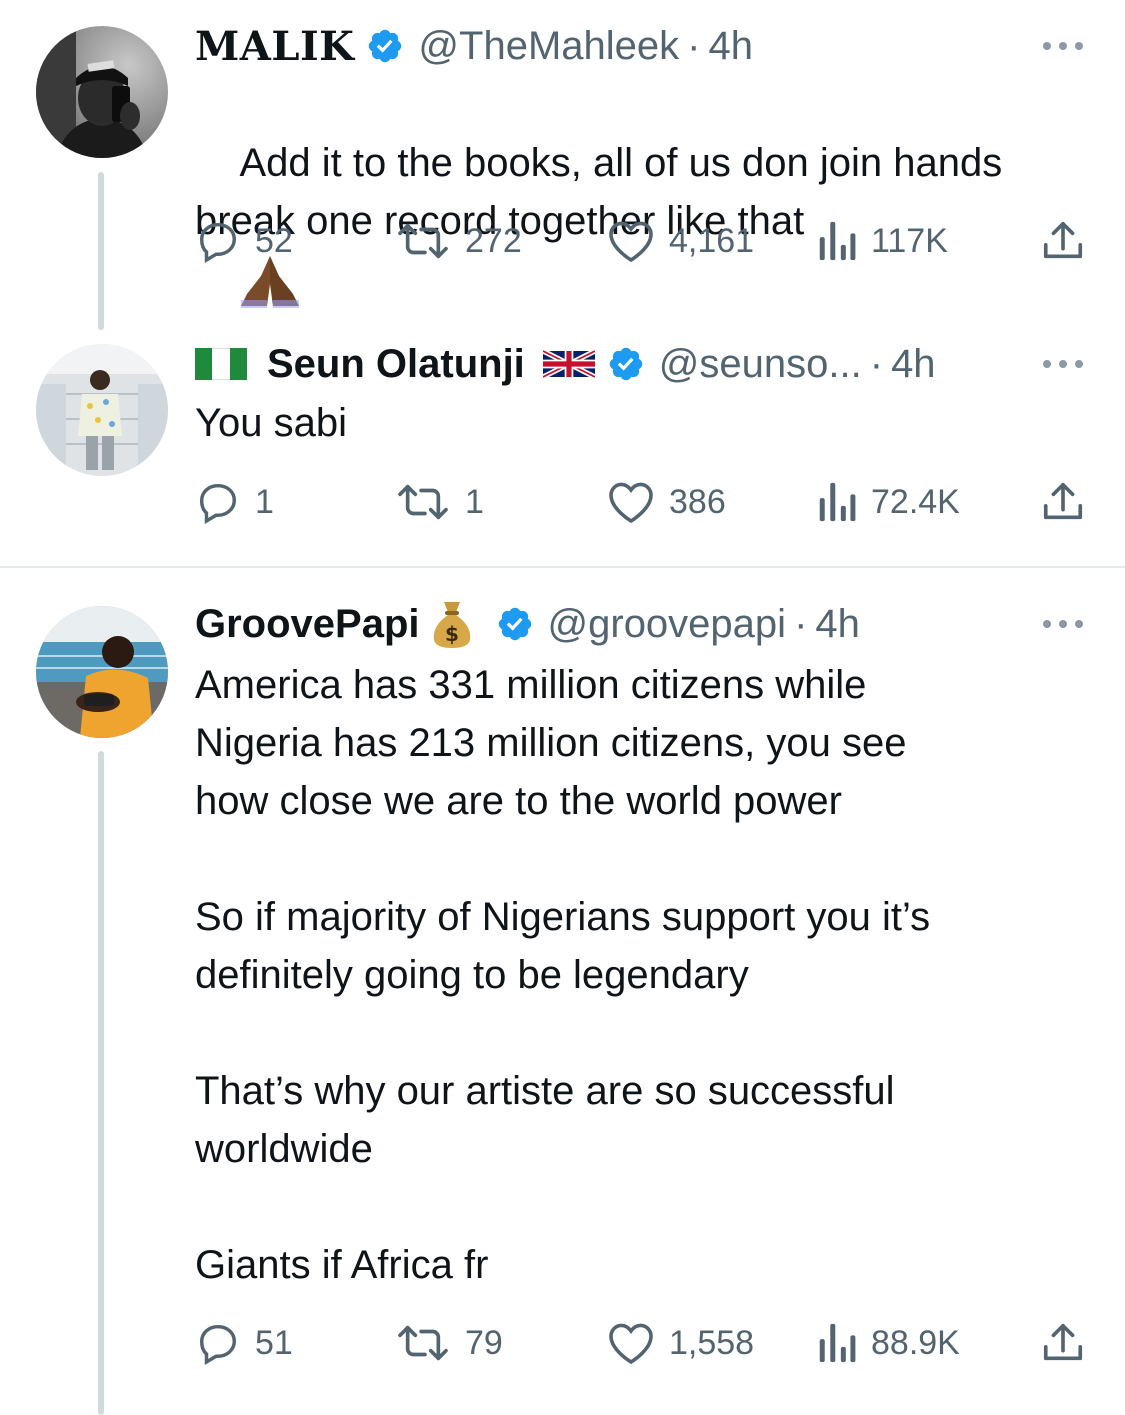 Image resolution: width=1125 pixels, height=1415 pixels. Describe the element at coordinates (271, 423) in the screenshot. I see `tweet-text: You sabi` at that location.